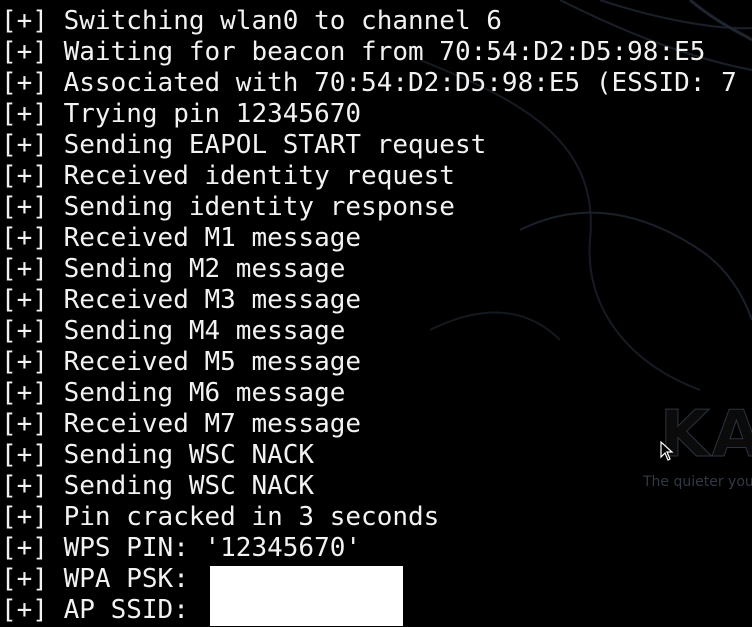  I want to click on output-line-wpa-psk: [+] WPA PSK:, so click(368, 580).